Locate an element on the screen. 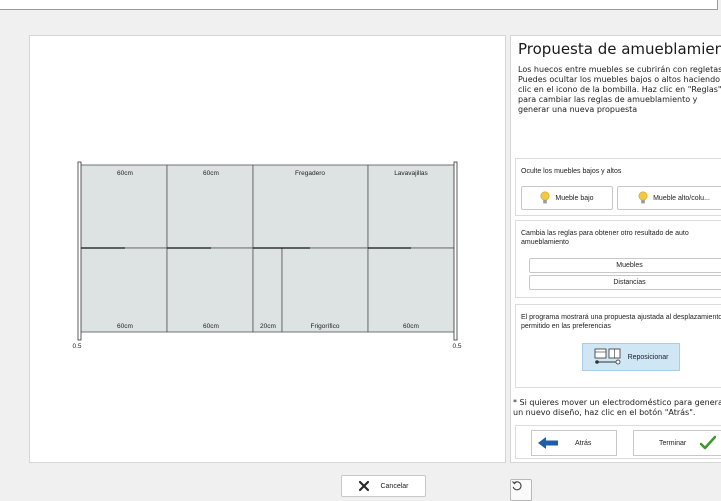 This screenshot has height=501, width=721. lower-cabinets is located at coordinates (267, 290).